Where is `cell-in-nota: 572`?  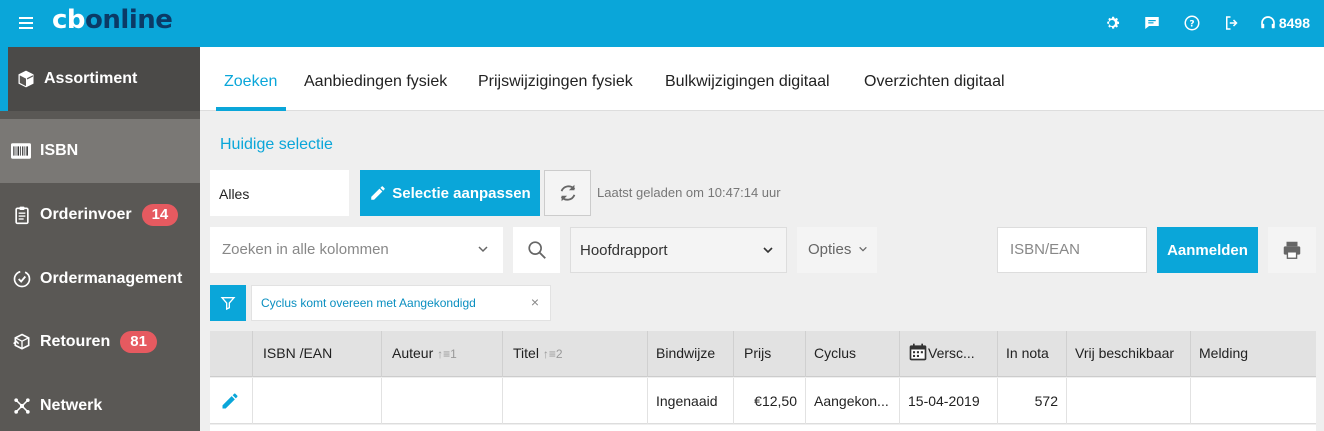 cell-in-nota: 572 is located at coordinates (1032, 401).